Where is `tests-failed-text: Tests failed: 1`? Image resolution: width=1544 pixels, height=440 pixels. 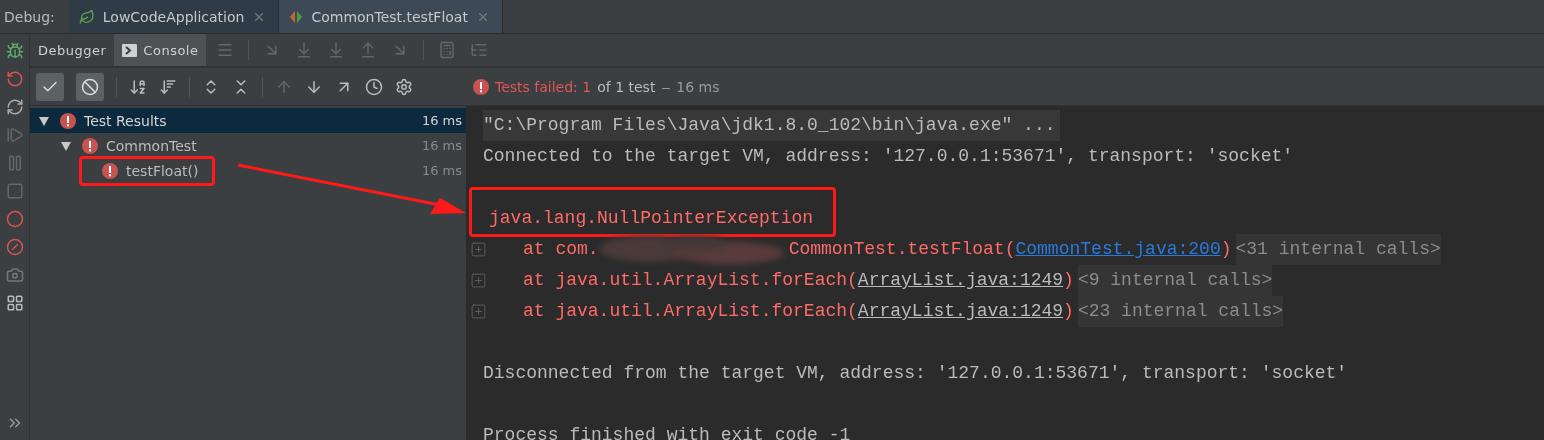 tests-failed-text: Tests failed: 1 is located at coordinates (543, 86).